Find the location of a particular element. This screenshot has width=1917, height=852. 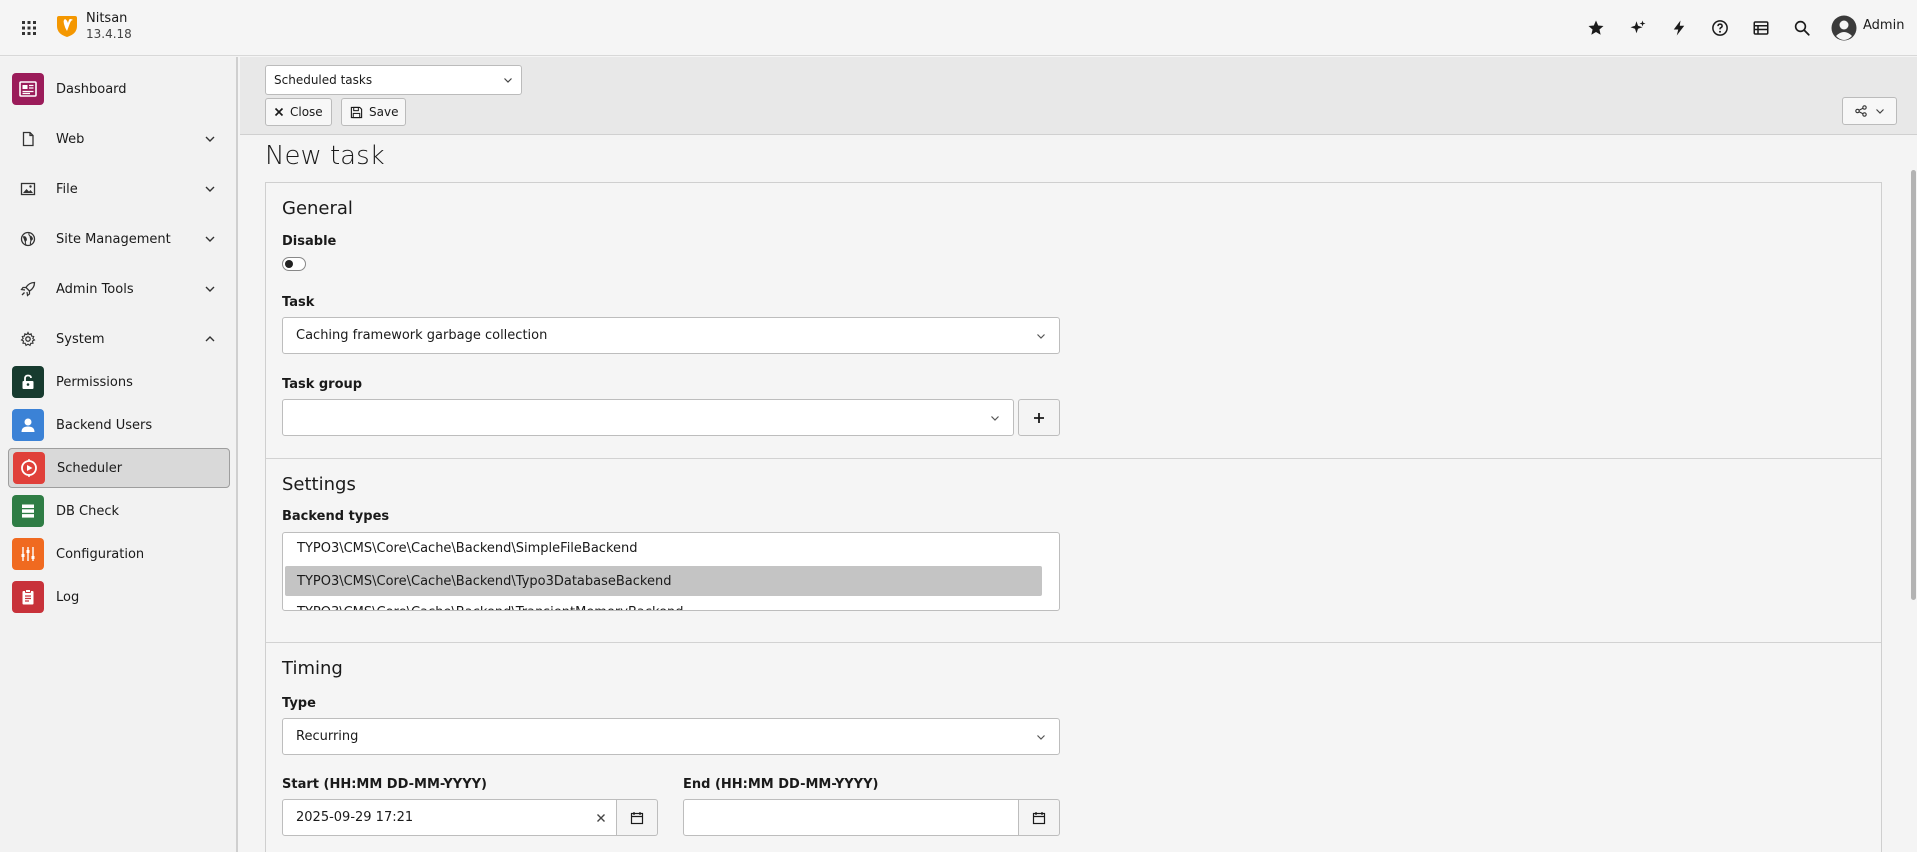

sidebar-item-label: System is located at coordinates (80, 339).